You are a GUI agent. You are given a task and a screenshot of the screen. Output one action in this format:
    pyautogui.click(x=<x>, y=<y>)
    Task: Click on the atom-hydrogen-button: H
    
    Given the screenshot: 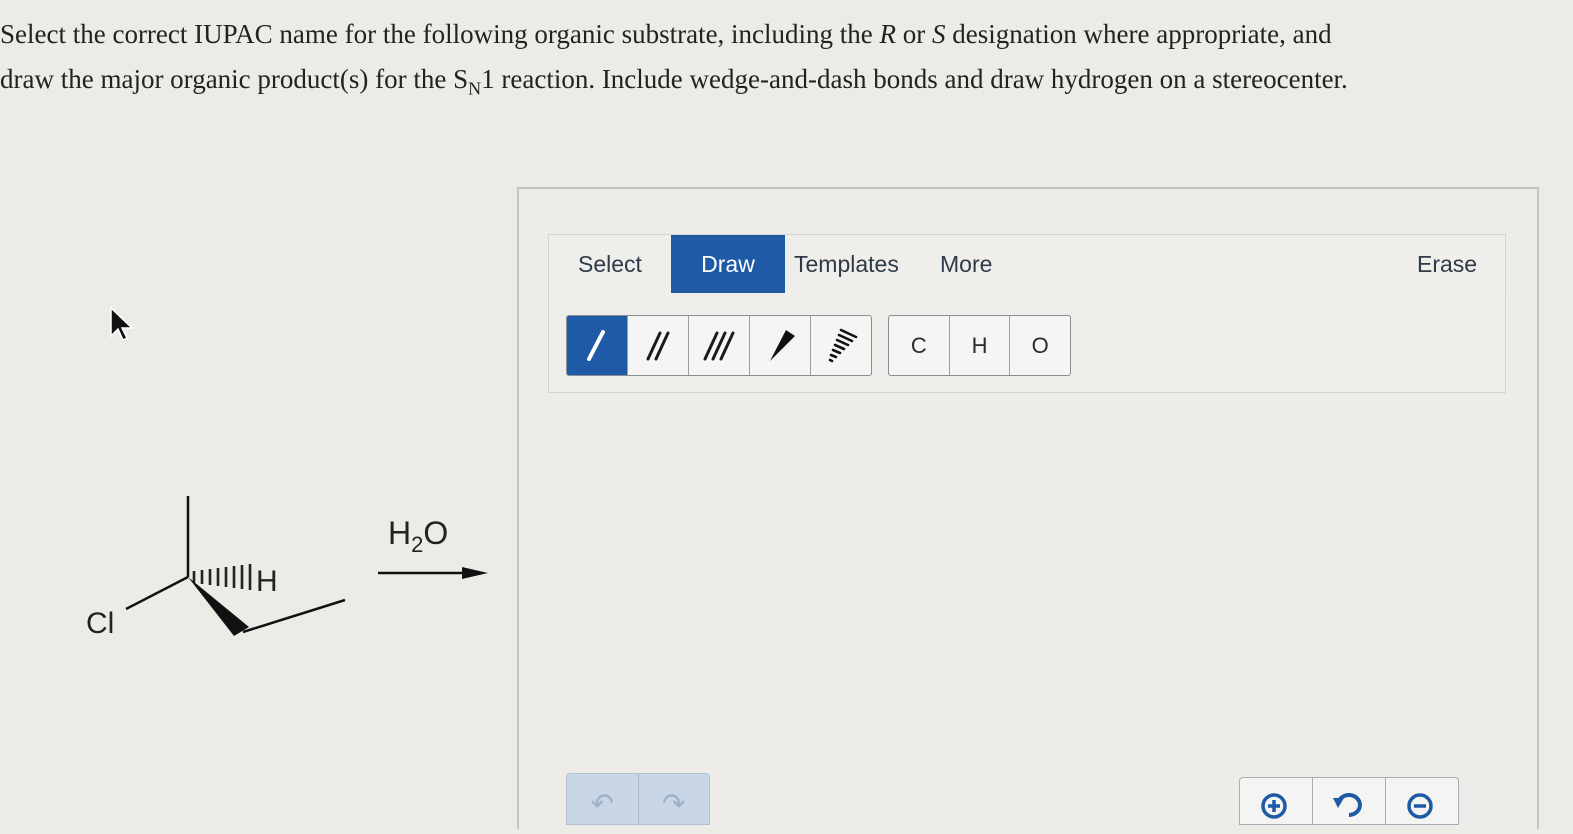 What is the action you would take?
    pyautogui.click(x=980, y=345)
    